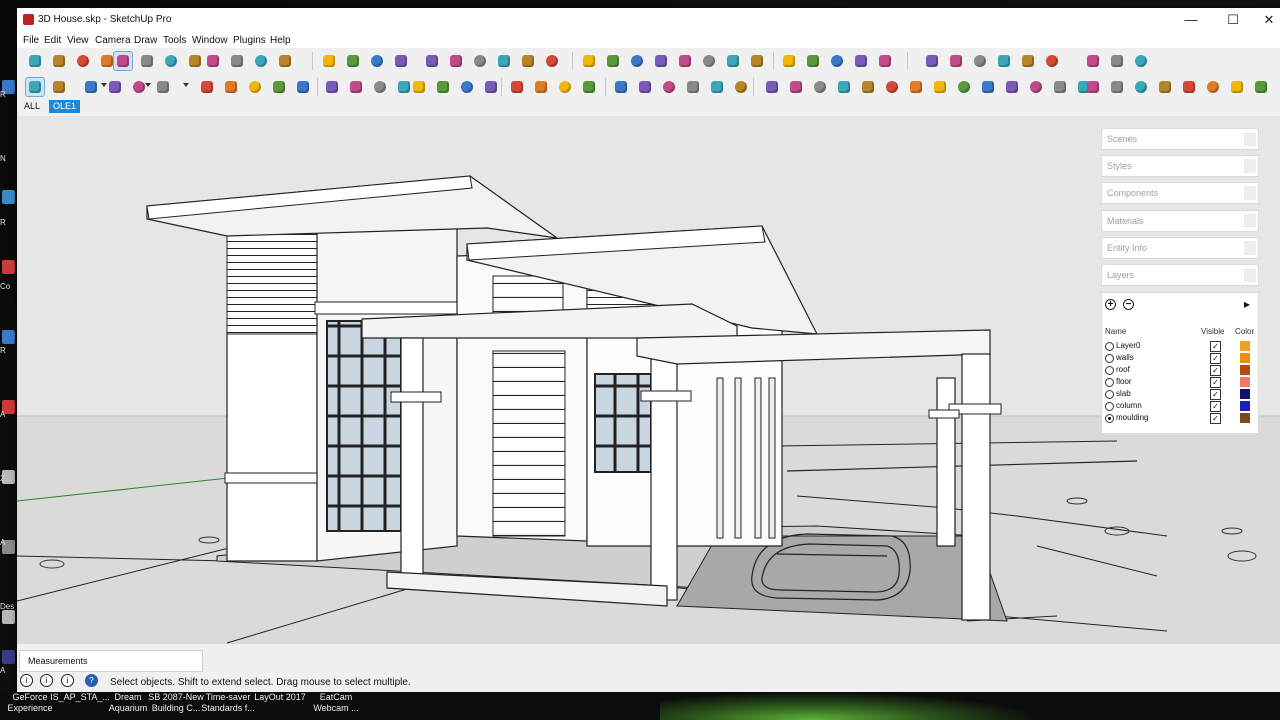  Describe the element at coordinates (1189, 87) in the screenshot. I see `extensions-tool-5-icon` at that location.